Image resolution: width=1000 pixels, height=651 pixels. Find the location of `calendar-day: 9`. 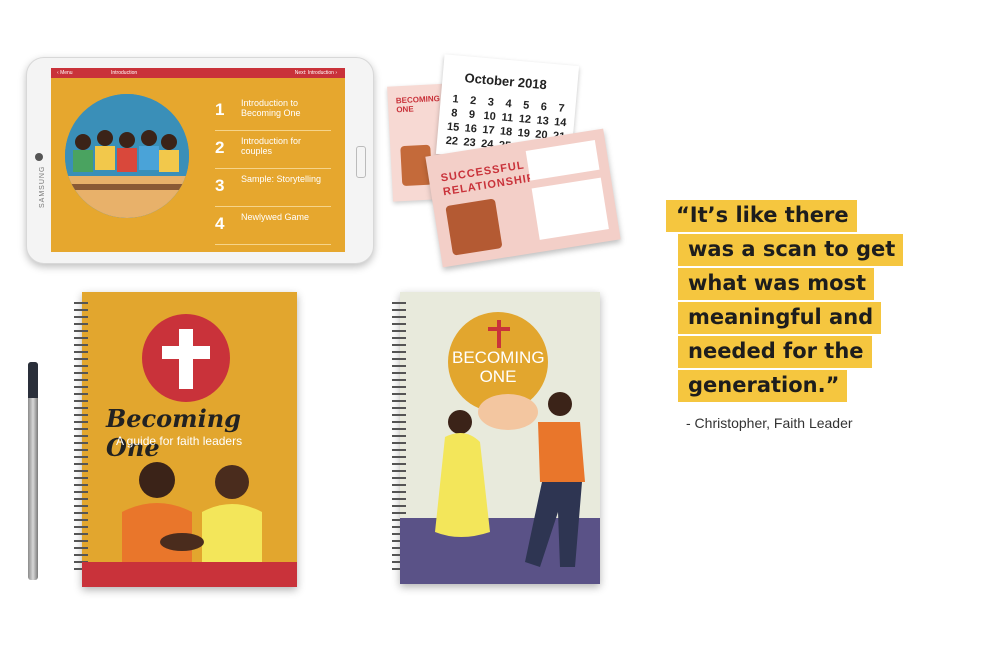

calendar-day: 9 is located at coordinates (472, 115).